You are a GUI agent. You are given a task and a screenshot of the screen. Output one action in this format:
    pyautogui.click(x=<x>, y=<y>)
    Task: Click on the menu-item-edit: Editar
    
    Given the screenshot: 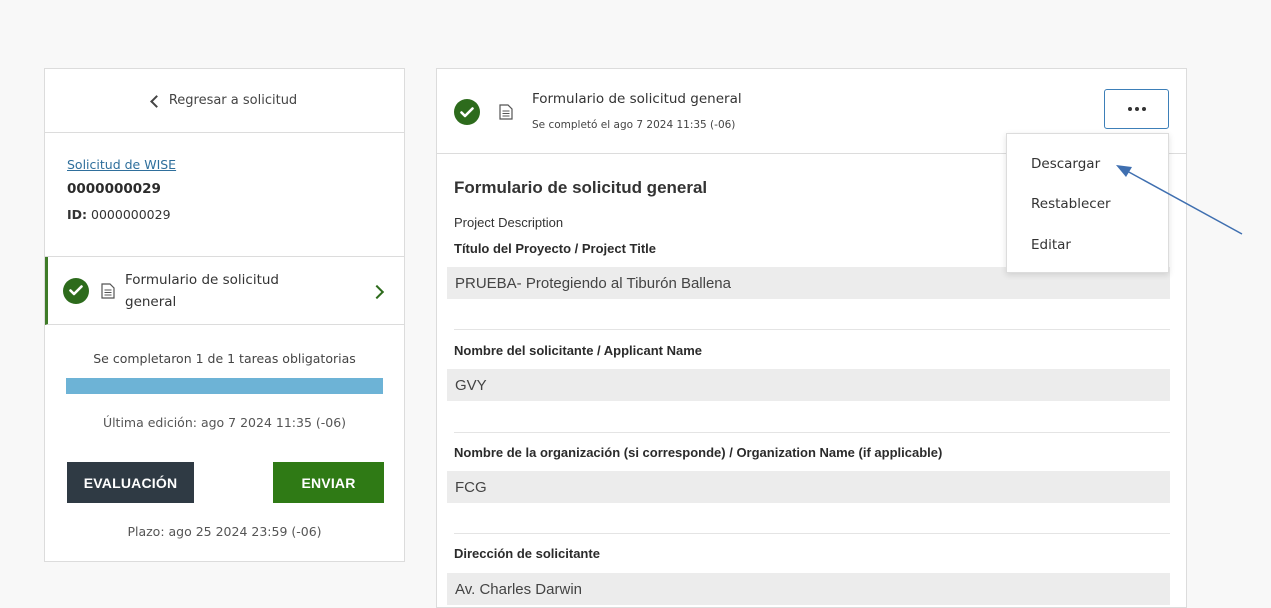 What is the action you would take?
    pyautogui.click(x=1051, y=245)
    